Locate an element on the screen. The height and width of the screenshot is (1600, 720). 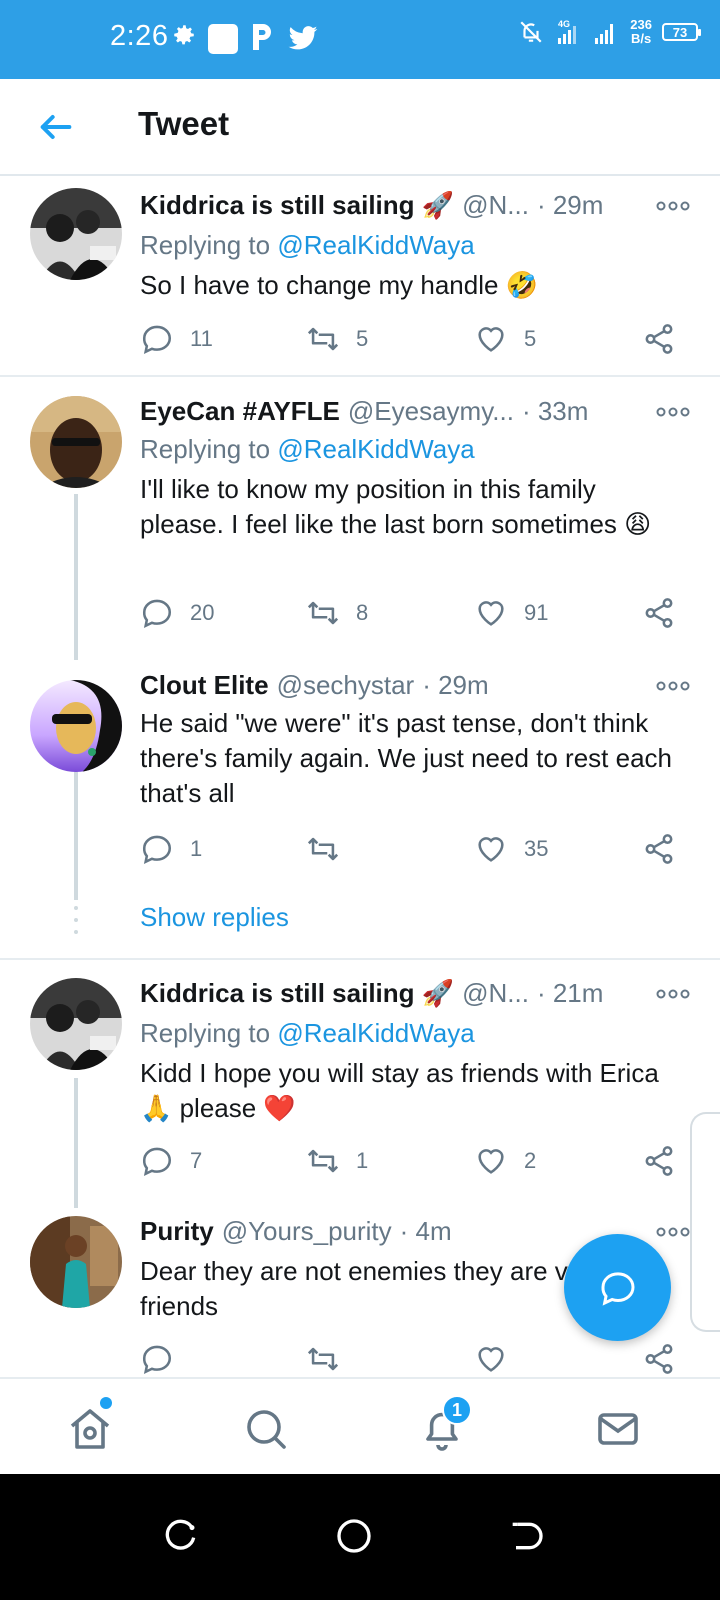
user-handle: @Yours_purity is located at coordinates (307, 1231).